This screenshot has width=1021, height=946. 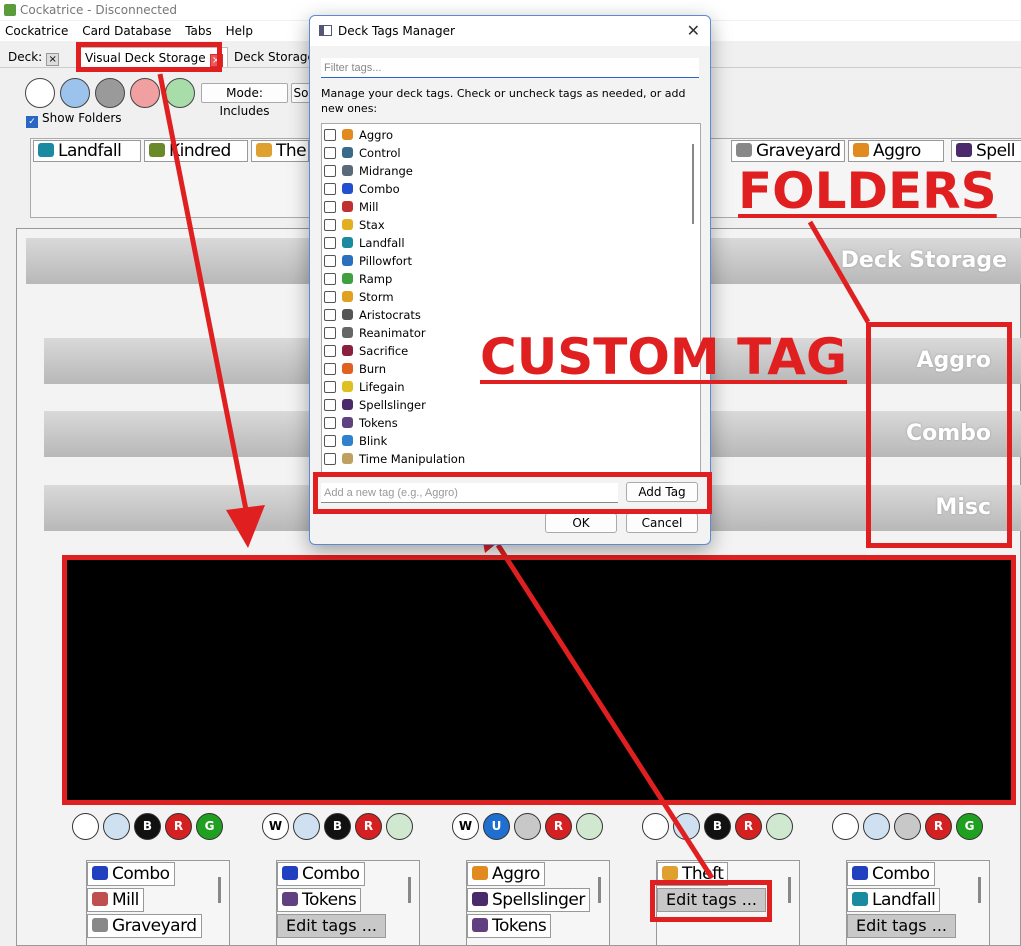 What do you see at coordinates (366, 351) in the screenshot?
I see `tag-row: Sacrifice` at bounding box center [366, 351].